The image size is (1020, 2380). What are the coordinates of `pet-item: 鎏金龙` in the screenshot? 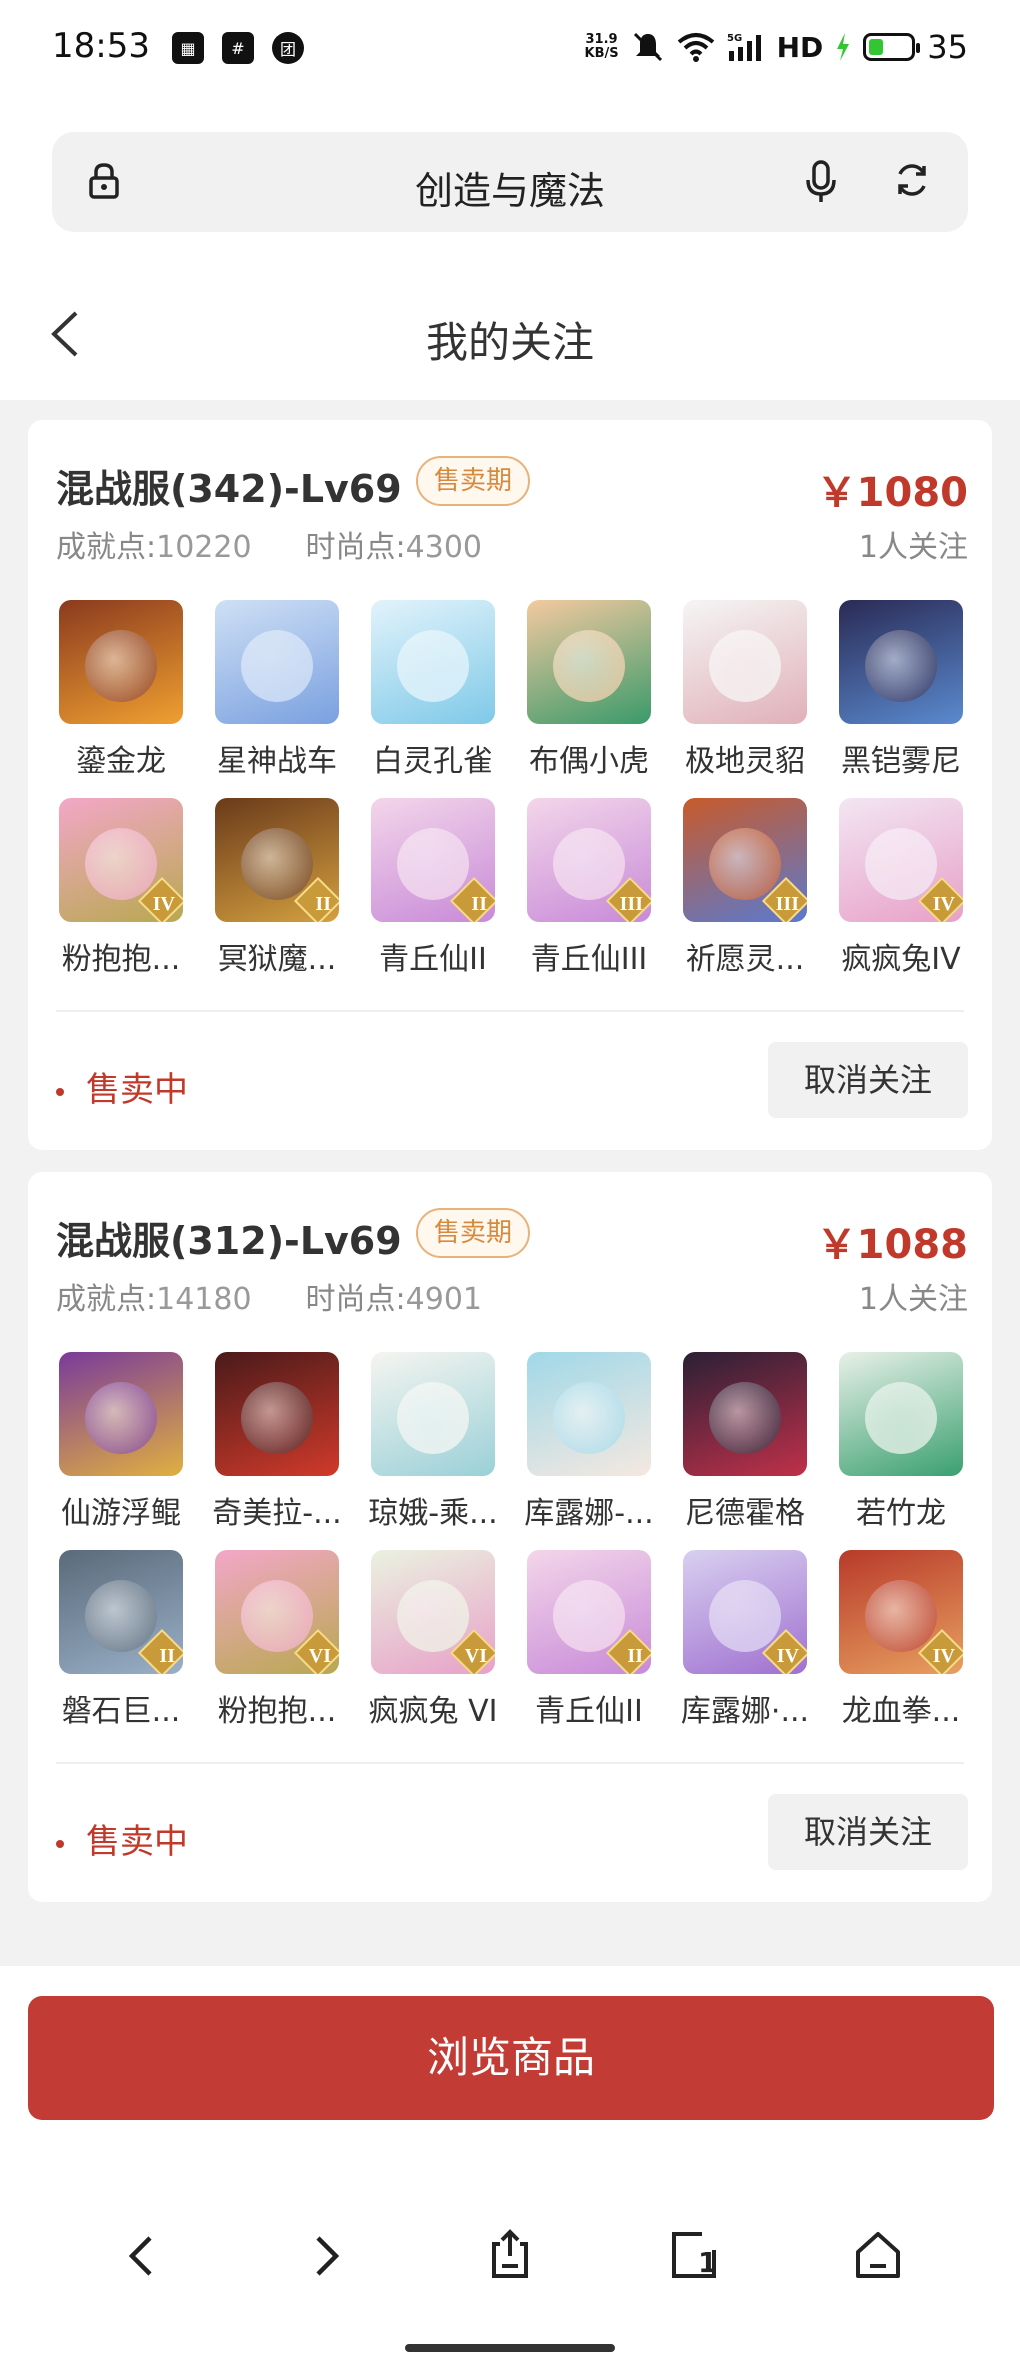 It's located at (121, 690).